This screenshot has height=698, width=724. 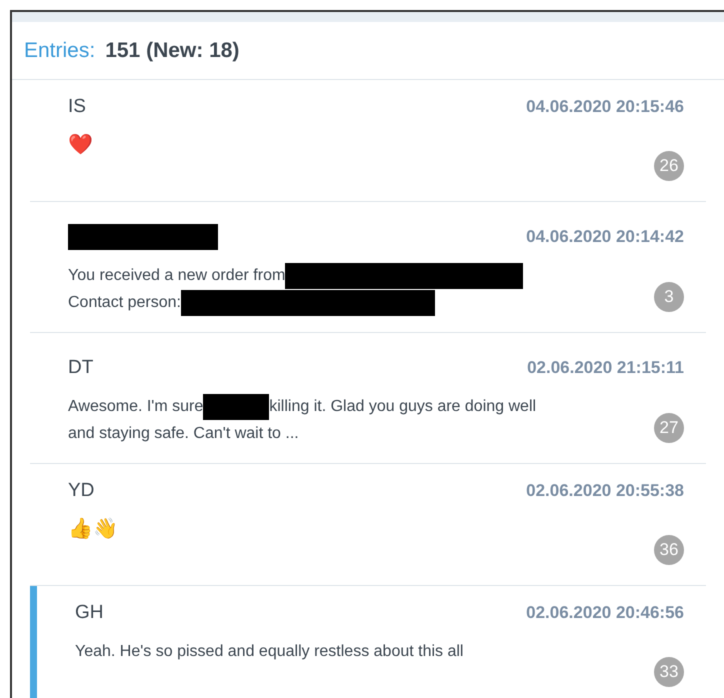 I want to click on count-badge: 36, so click(x=669, y=550).